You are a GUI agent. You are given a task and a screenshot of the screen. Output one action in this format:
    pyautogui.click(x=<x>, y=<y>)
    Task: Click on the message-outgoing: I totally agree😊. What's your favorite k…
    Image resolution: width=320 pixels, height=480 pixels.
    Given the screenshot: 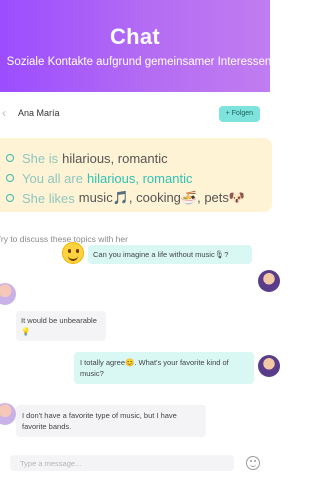 What is the action you would take?
    pyautogui.click(x=164, y=368)
    